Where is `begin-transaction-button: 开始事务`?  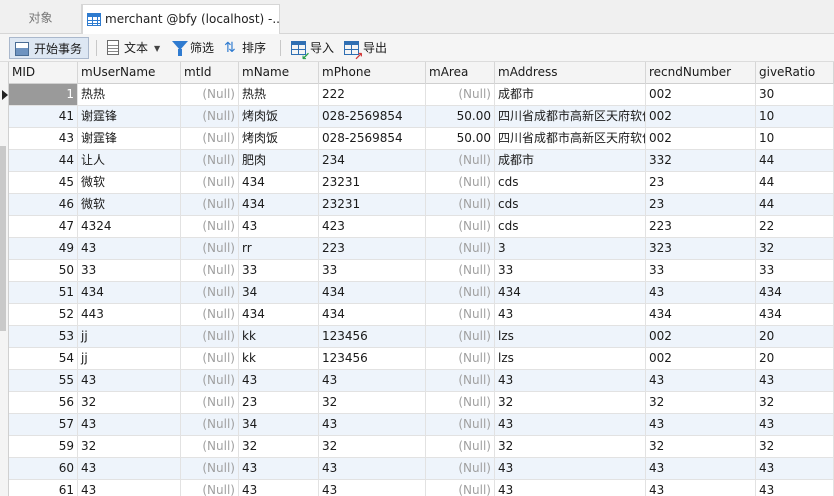
begin-transaction-button: 开始事务 is located at coordinates (49, 48).